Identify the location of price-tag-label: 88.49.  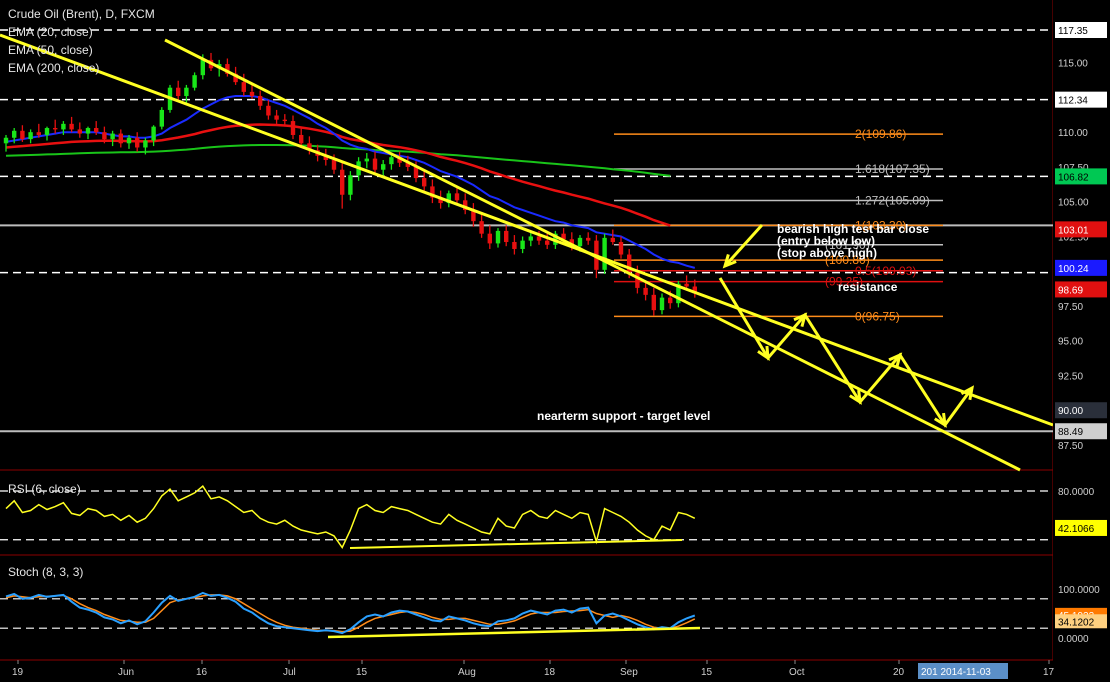
(1070, 432).